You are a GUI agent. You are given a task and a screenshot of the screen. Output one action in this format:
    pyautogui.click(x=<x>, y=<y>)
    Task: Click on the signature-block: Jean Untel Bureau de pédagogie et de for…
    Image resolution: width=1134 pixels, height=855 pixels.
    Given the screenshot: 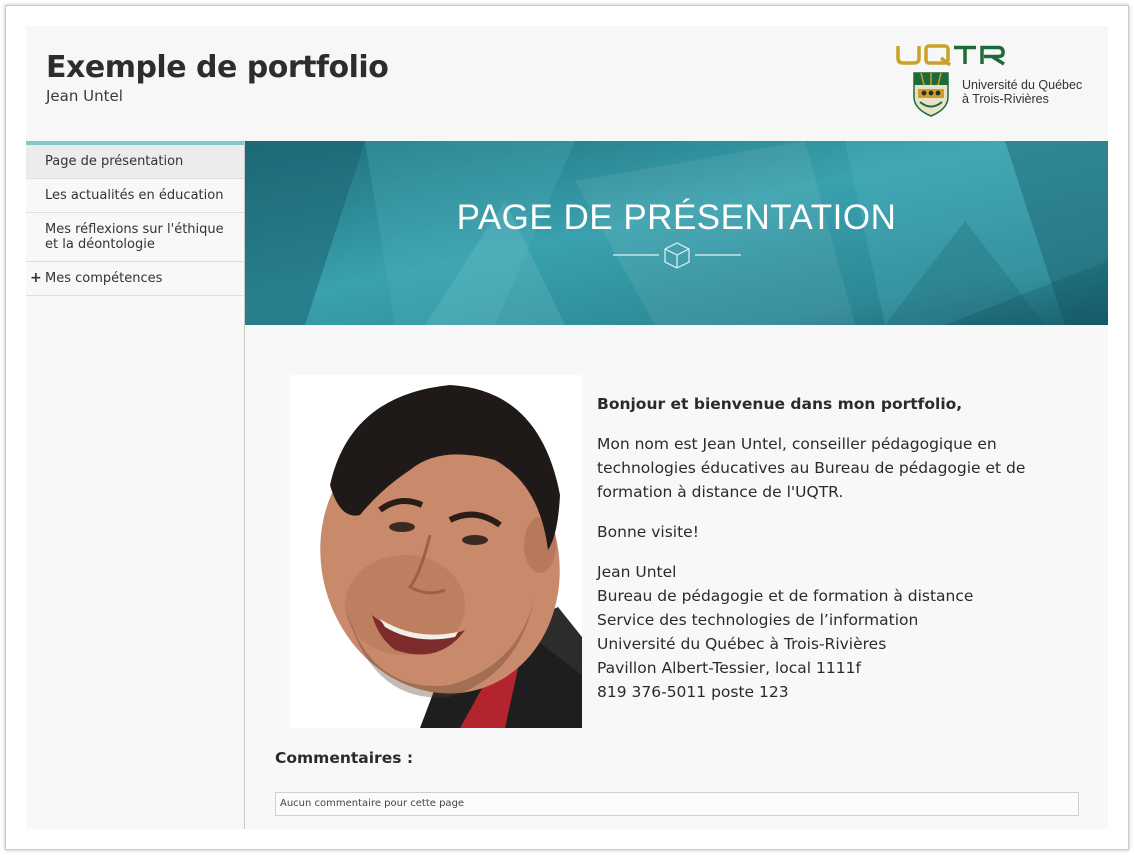 What is the action you would take?
    pyautogui.click(x=822, y=632)
    